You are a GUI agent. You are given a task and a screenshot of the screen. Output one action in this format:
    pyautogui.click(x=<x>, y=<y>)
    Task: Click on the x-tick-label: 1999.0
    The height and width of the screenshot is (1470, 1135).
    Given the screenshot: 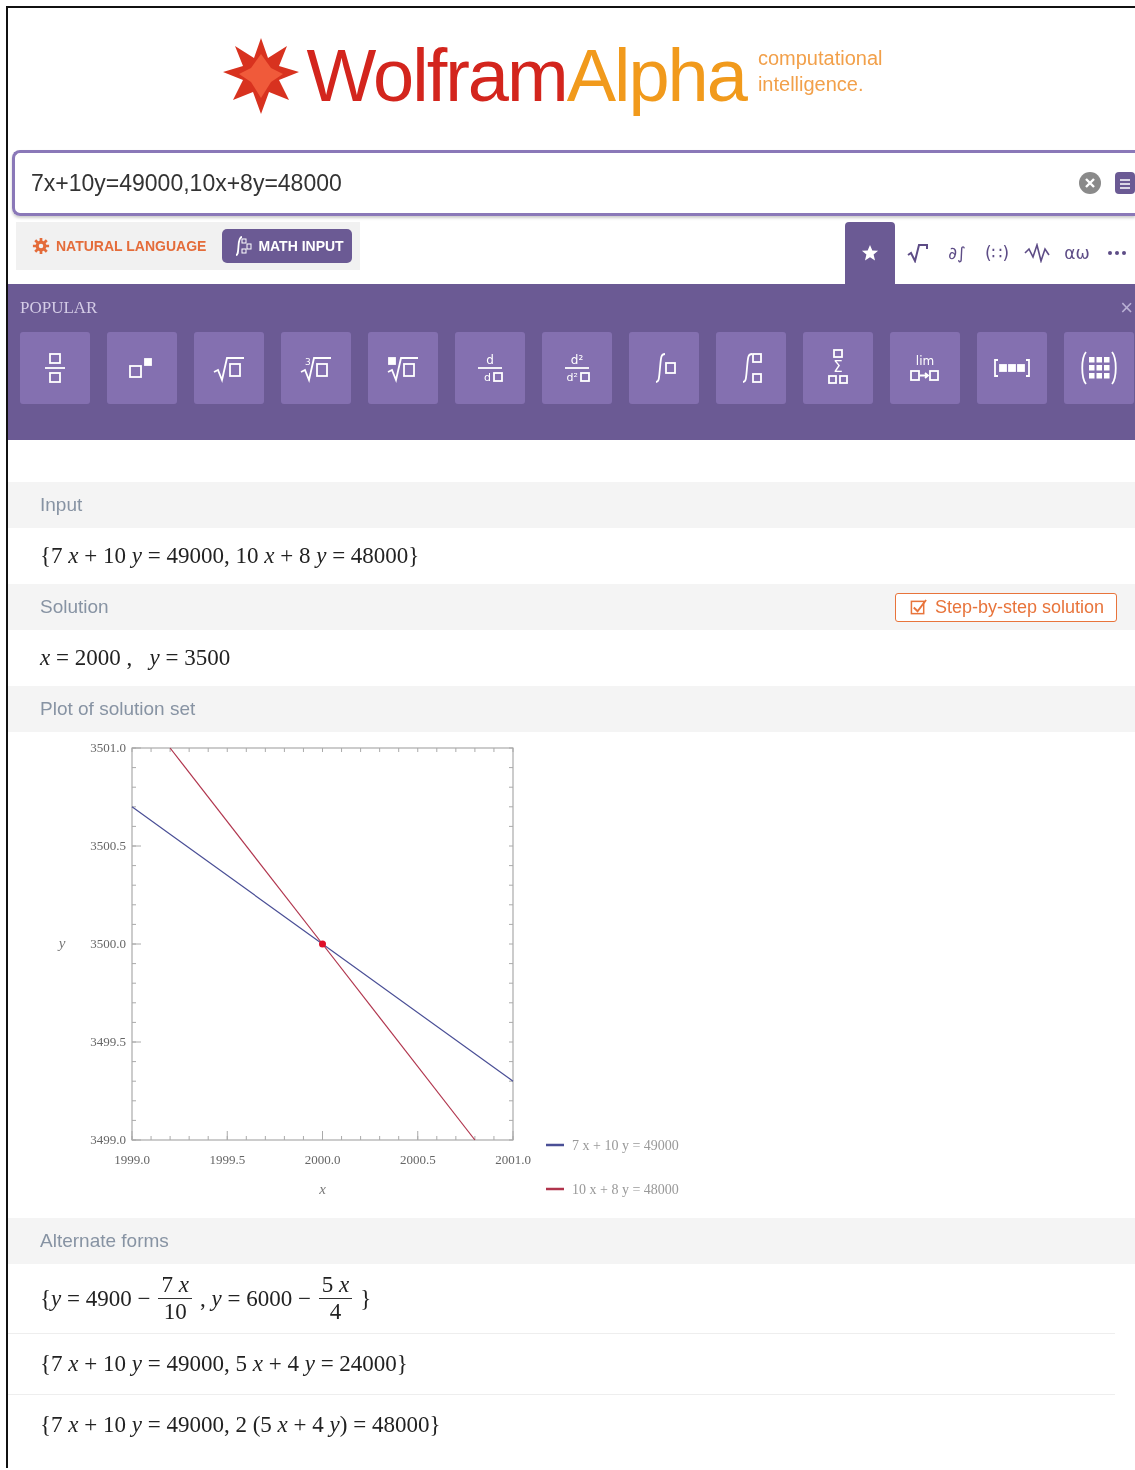 What is the action you would take?
    pyautogui.click(x=132, y=1159)
    